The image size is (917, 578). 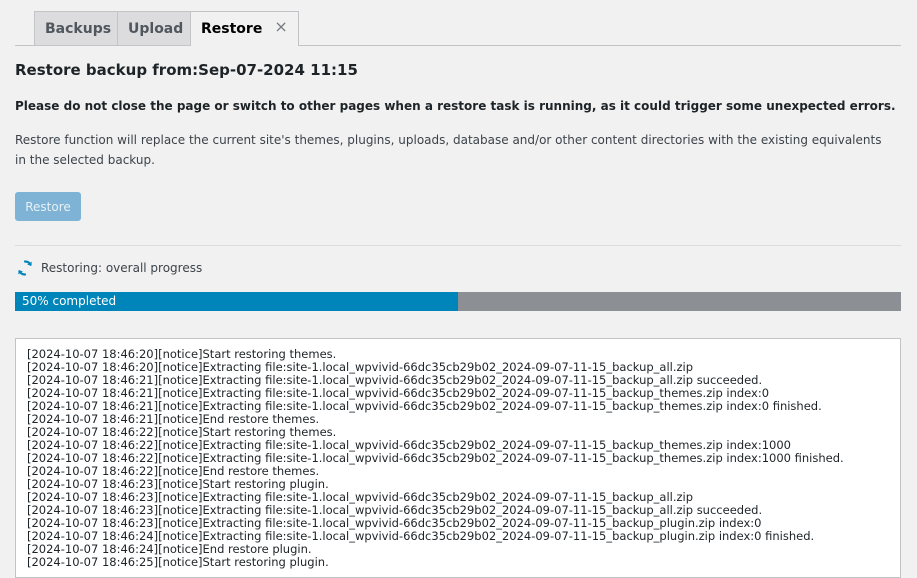 I want to click on progress-bar: 50% completed, so click(x=458, y=301).